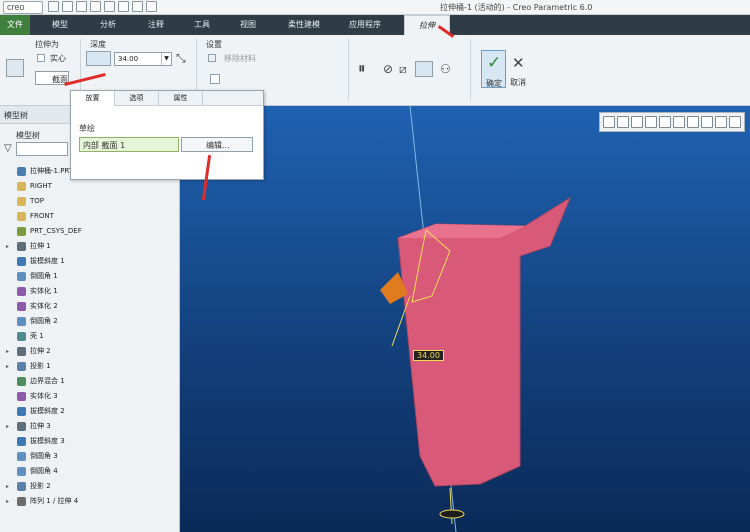  I want to click on window-icon, so click(137, 6).